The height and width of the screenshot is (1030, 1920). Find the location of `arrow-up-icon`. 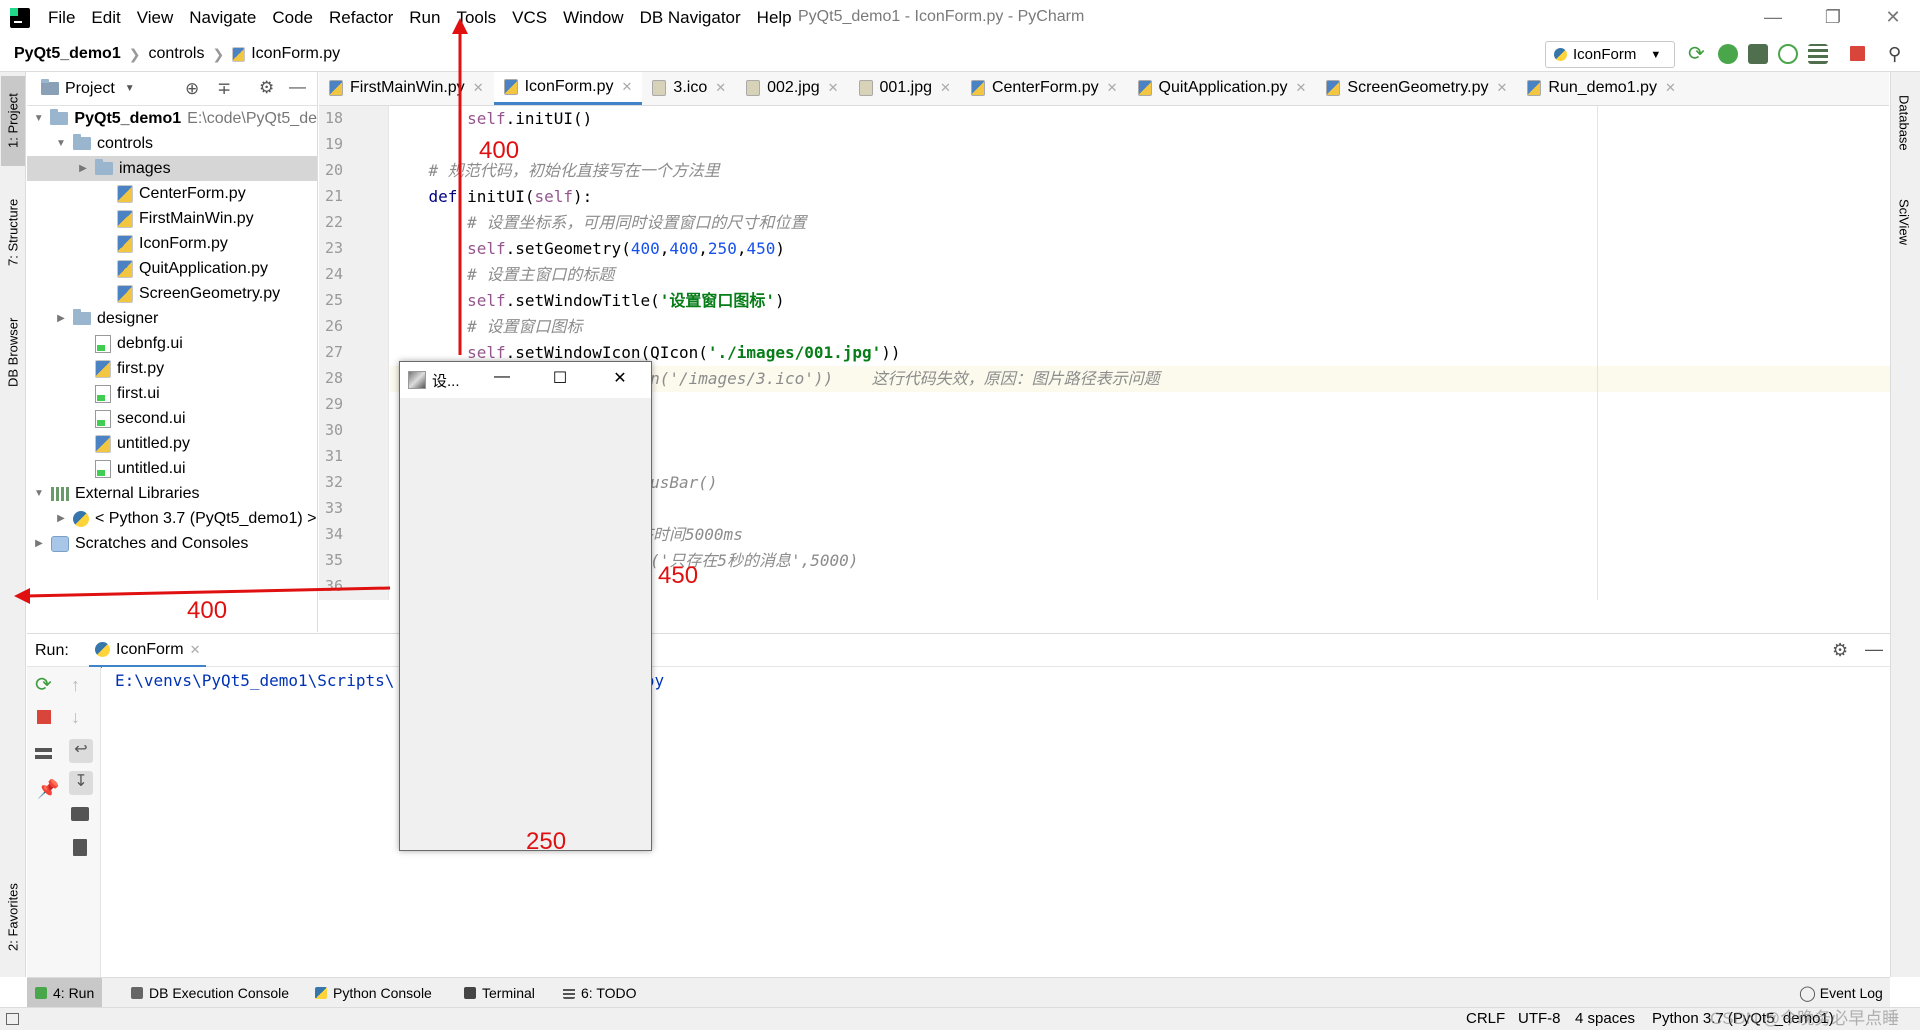

arrow-up-icon is located at coordinates (460, 26).